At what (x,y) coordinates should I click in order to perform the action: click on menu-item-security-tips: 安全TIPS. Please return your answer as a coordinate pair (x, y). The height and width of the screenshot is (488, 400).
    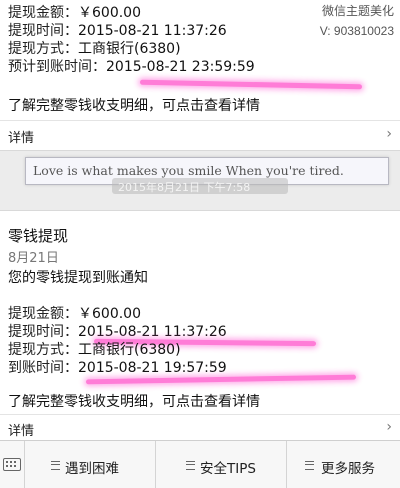
    Looking at the image, I should click on (221, 464).